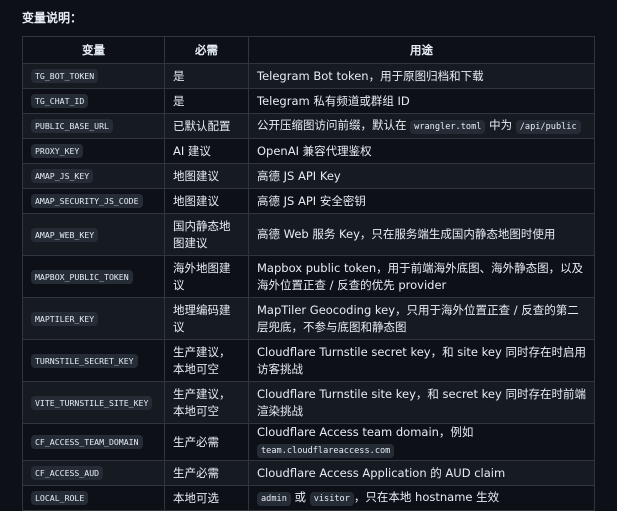 This screenshot has height=511, width=617. Describe the element at coordinates (299, 175) in the screenshot. I see `usage-text: 高德 JS API Key` at that location.